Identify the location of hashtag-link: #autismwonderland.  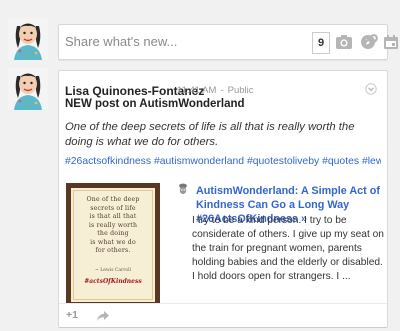
(199, 161).